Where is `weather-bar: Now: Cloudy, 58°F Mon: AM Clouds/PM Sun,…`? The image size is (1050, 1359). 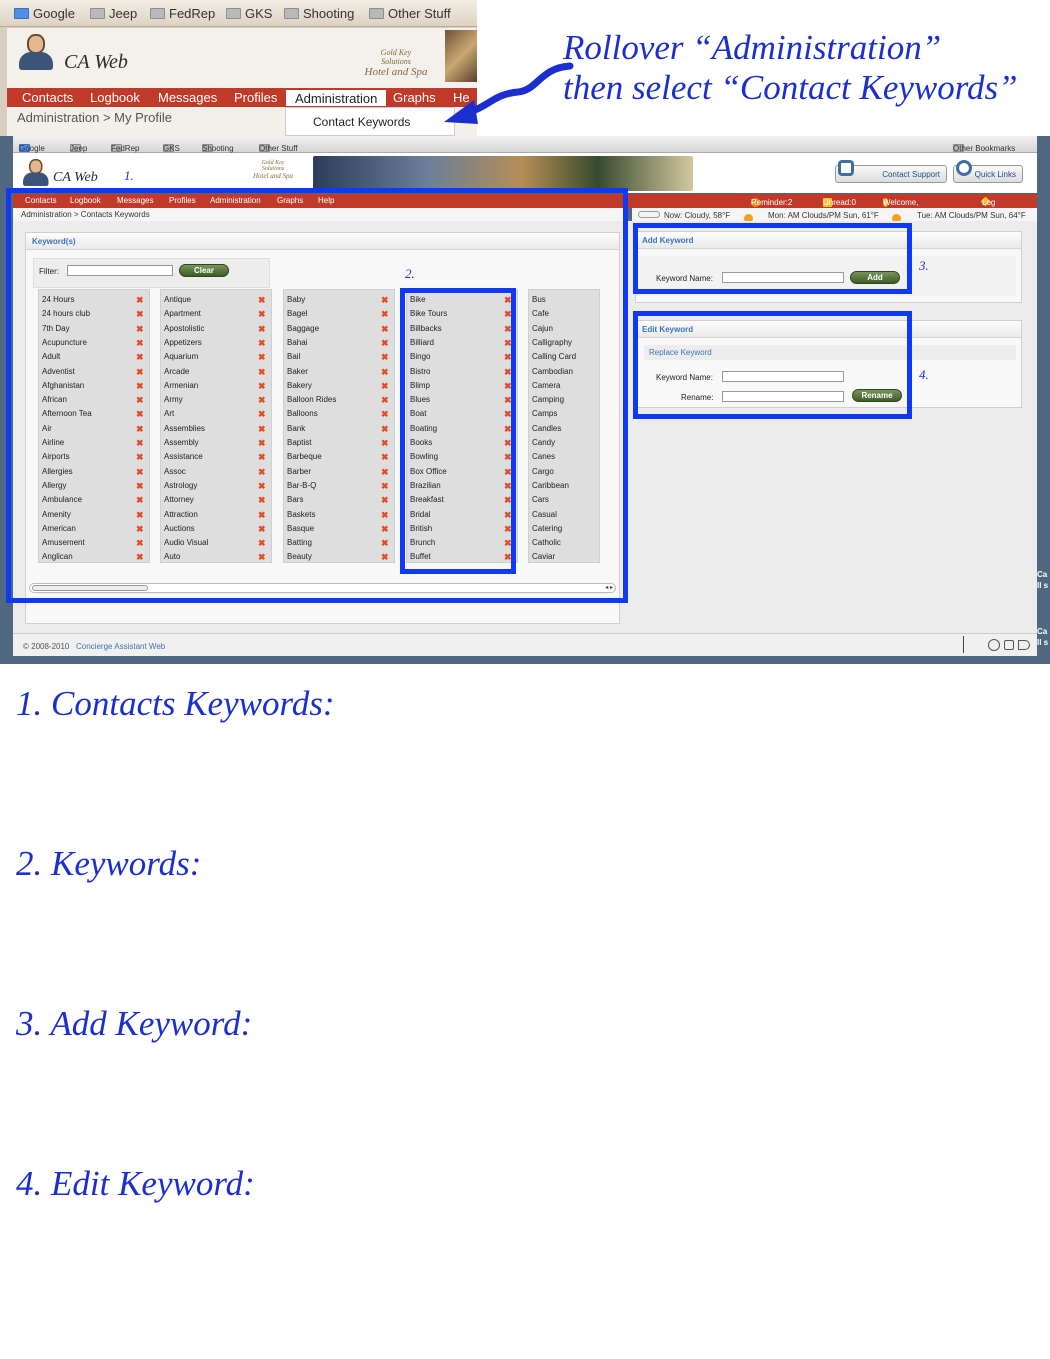
weather-bar: Now: Cloudy, 58°F Mon: AM Clouds/PM Sun,… is located at coordinates (834, 215).